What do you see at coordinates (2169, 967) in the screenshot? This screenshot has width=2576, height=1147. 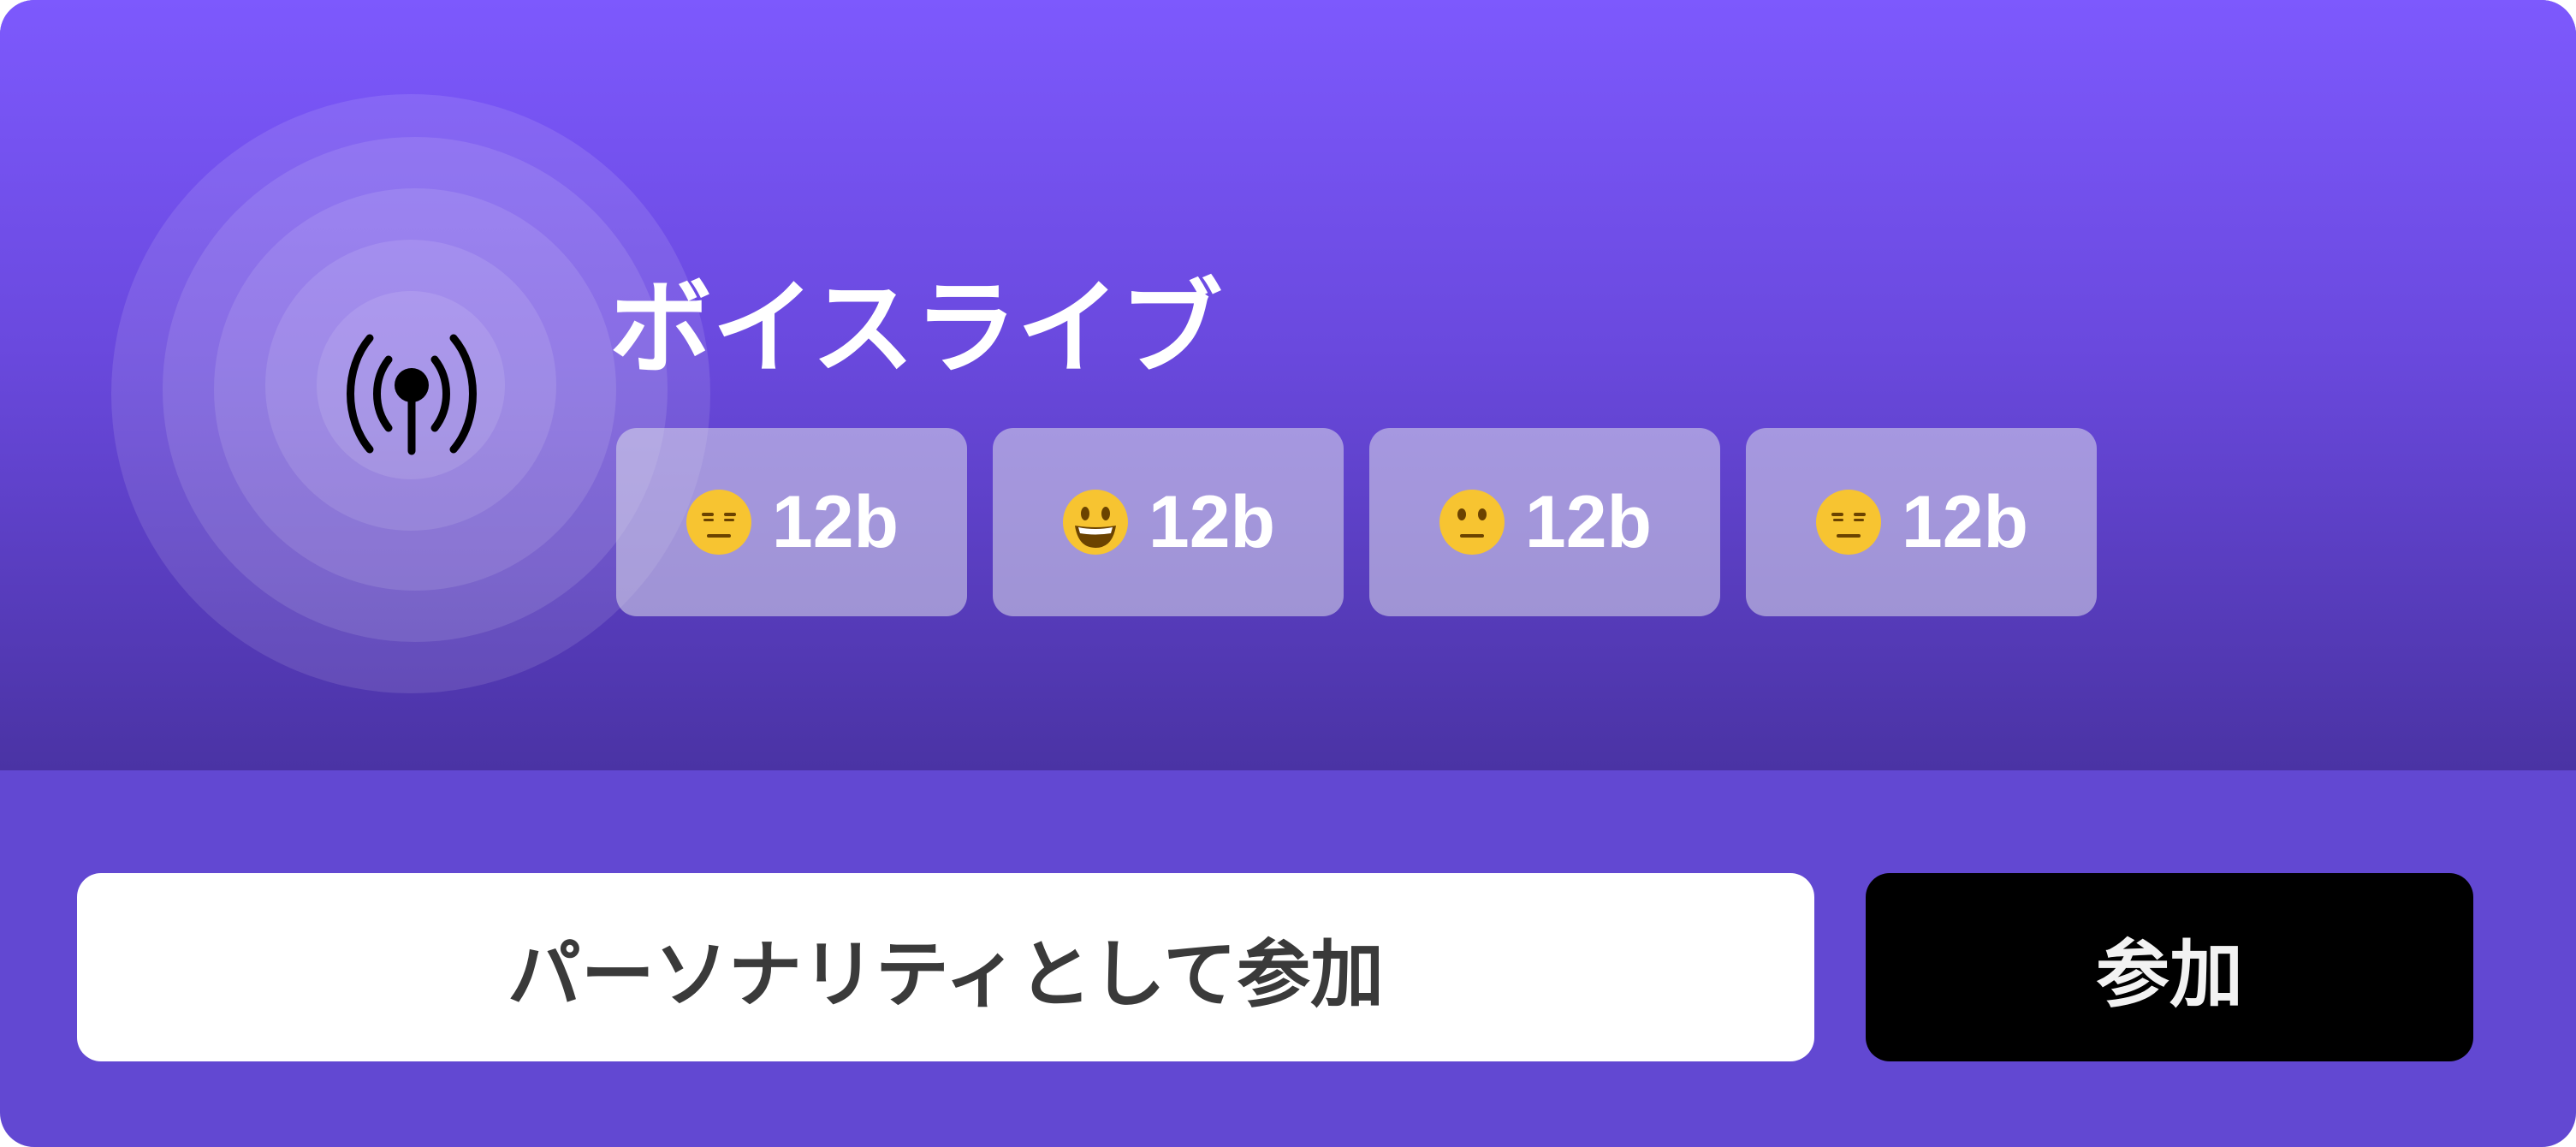 I see `join-button: 参加` at bounding box center [2169, 967].